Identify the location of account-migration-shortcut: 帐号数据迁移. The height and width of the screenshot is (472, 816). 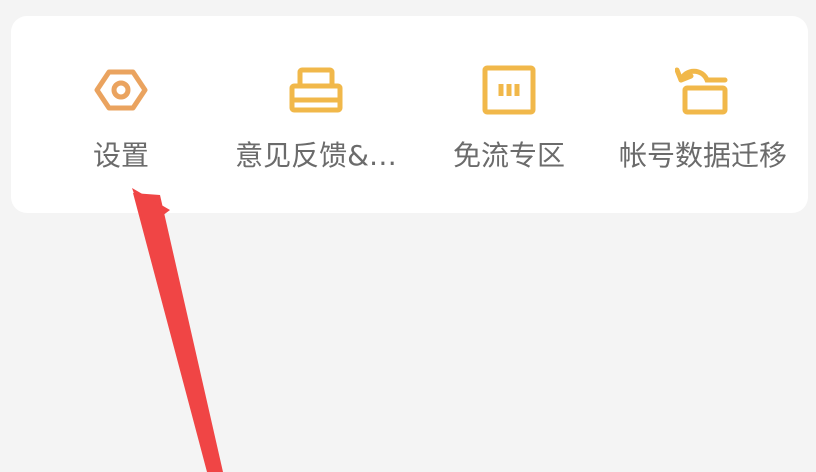
(703, 114).